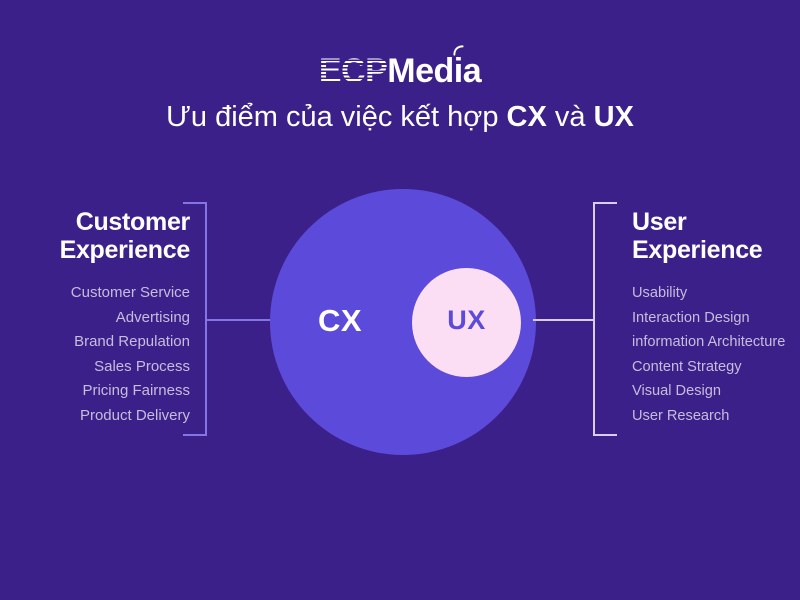 The image size is (800, 600). I want to click on right-bracket-spine, so click(594, 319).